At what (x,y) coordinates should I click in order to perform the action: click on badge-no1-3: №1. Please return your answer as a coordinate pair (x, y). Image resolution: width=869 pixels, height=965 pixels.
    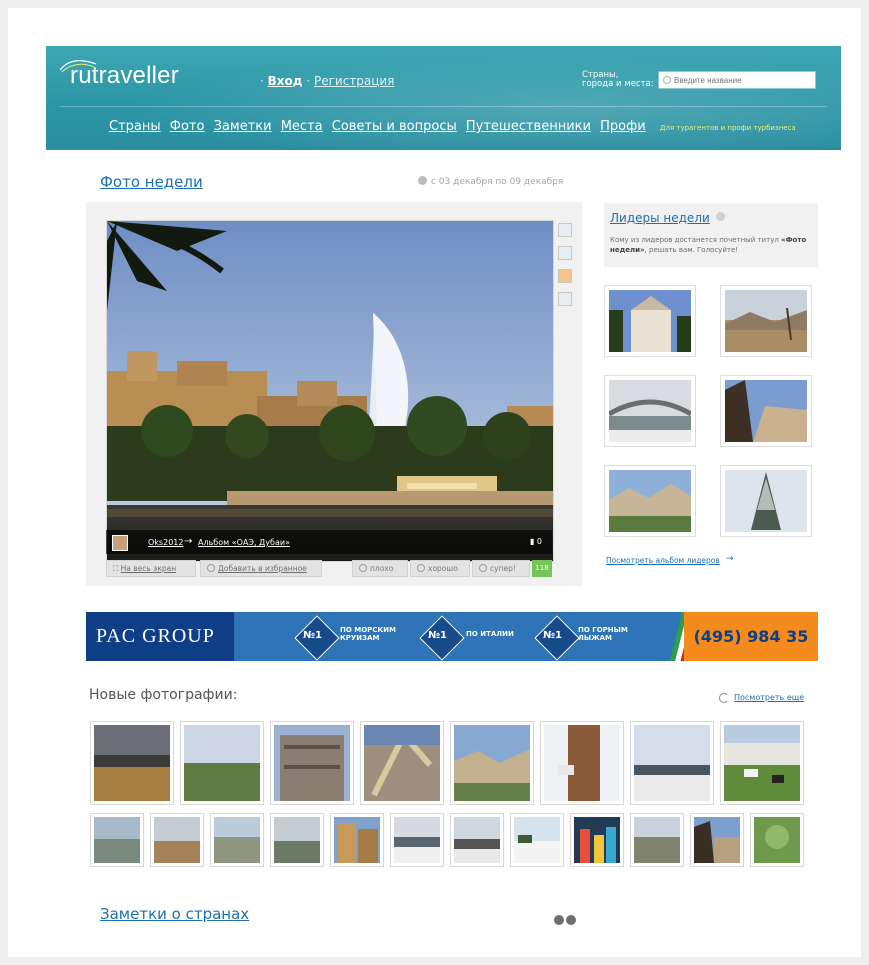
    Looking at the image, I should click on (552, 635).